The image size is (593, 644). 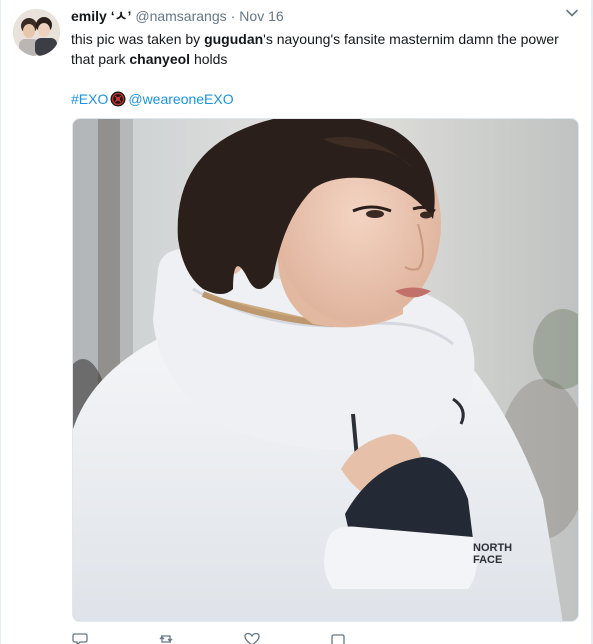 I want to click on caret-down-icon, so click(x=572, y=13).